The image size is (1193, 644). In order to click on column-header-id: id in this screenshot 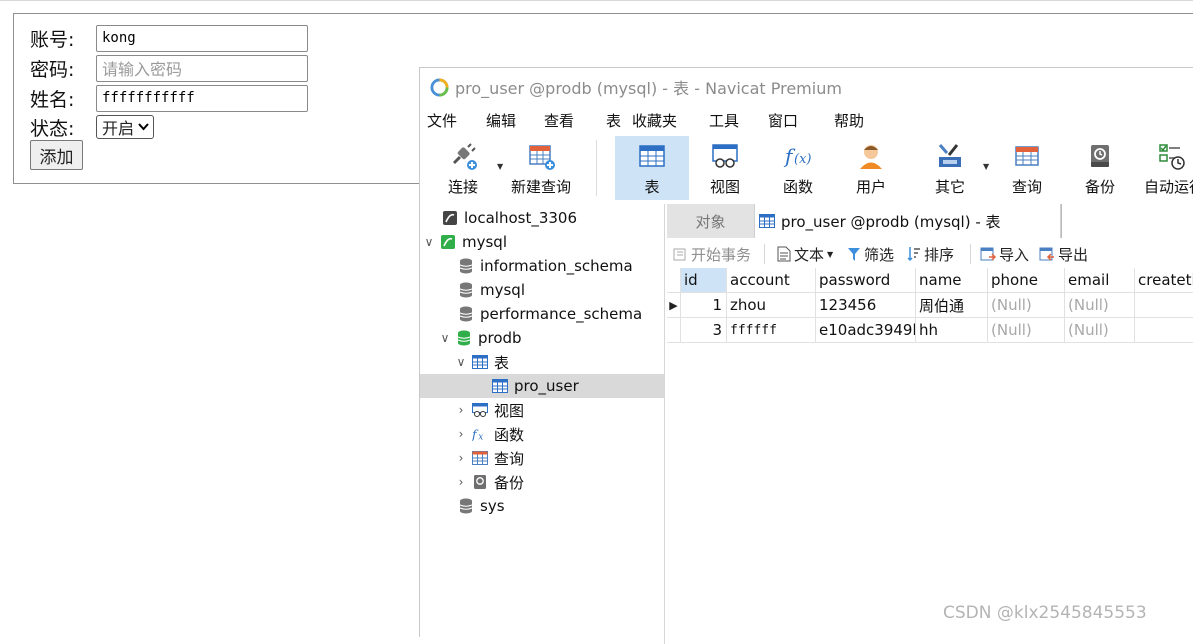, I will do `click(704, 280)`.